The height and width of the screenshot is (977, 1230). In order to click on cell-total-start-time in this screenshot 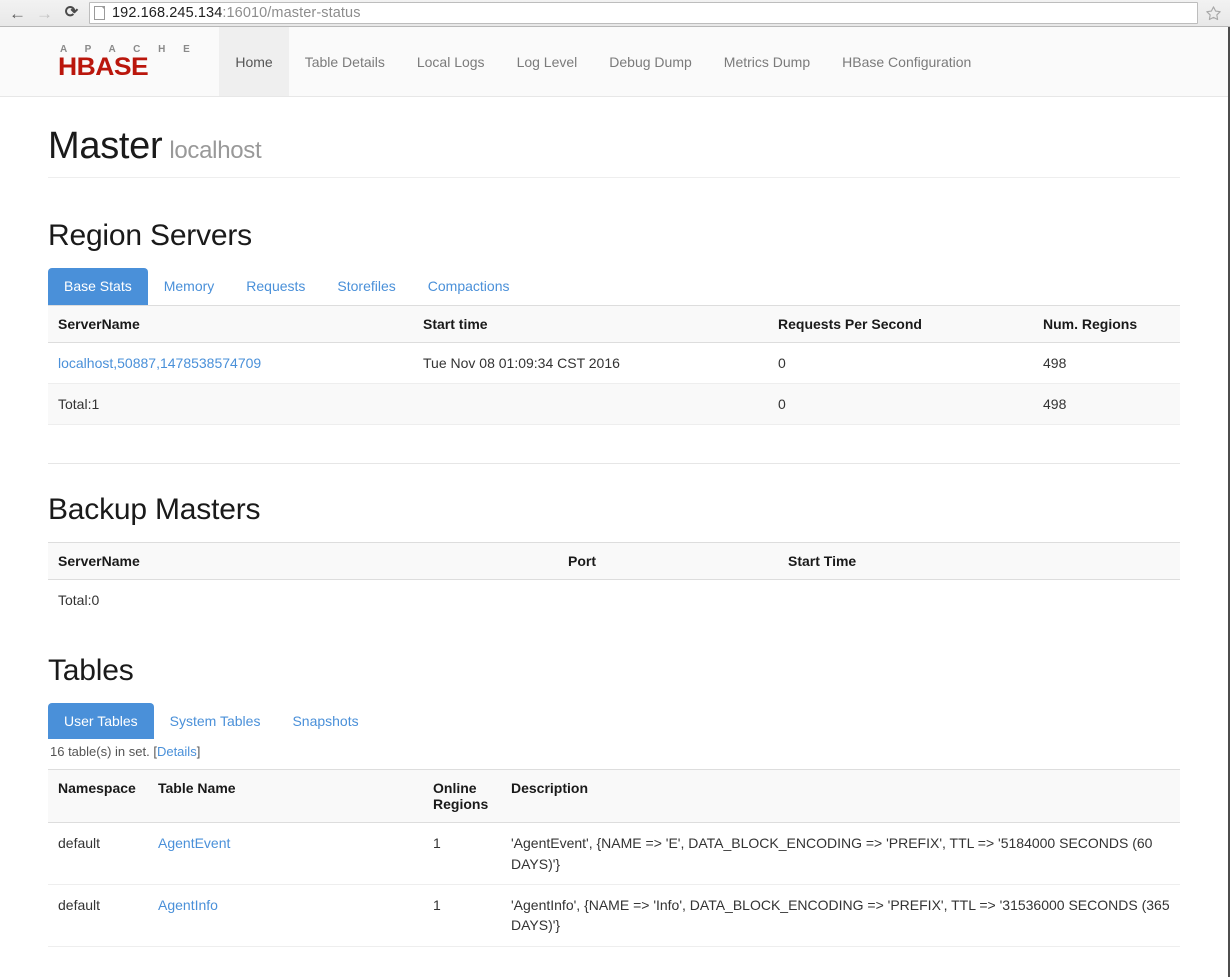, I will do `click(590, 404)`.